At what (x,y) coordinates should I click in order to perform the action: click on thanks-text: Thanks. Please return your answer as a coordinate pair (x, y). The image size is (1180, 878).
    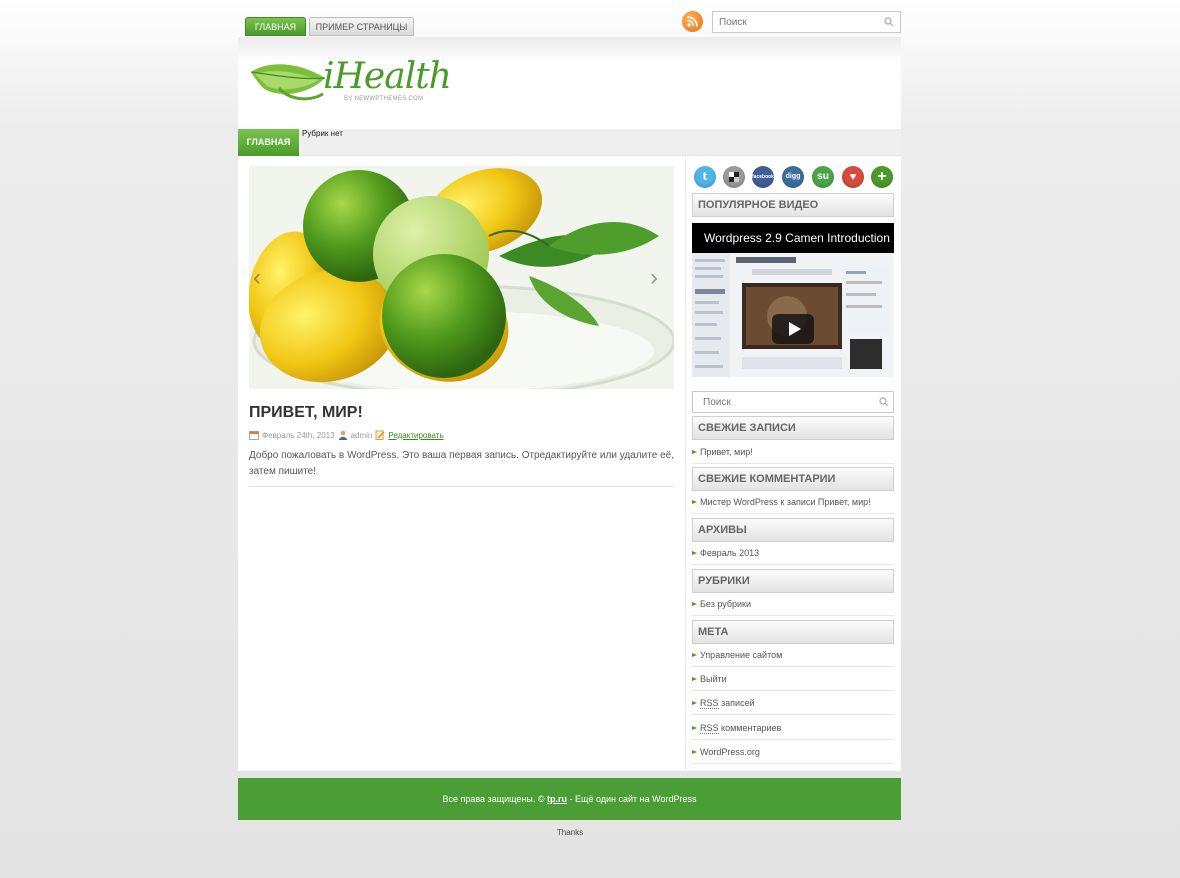
    Looking at the image, I should click on (570, 832).